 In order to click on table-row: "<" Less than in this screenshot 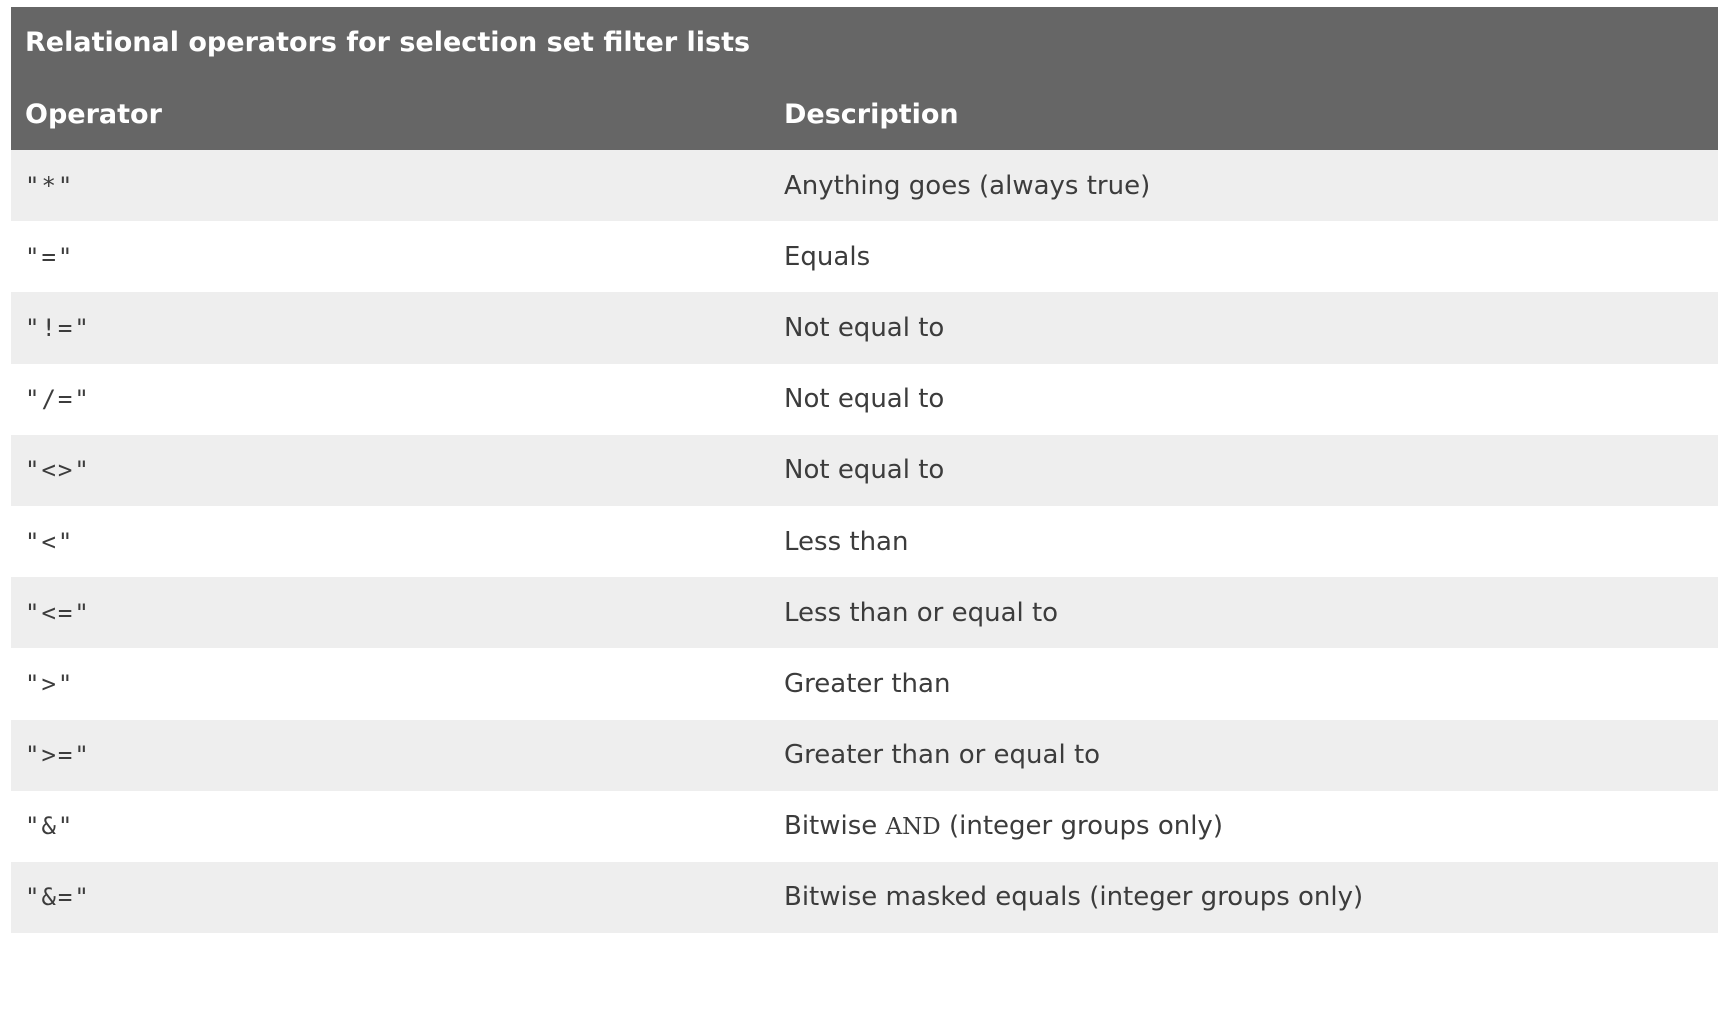, I will do `click(864, 541)`.